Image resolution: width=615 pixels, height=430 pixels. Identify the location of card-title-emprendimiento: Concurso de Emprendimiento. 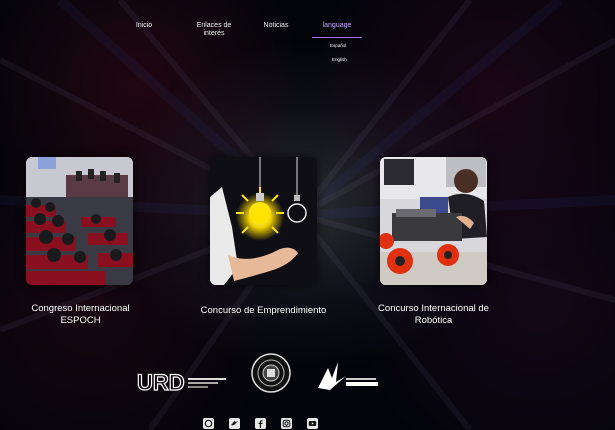
(263, 311).